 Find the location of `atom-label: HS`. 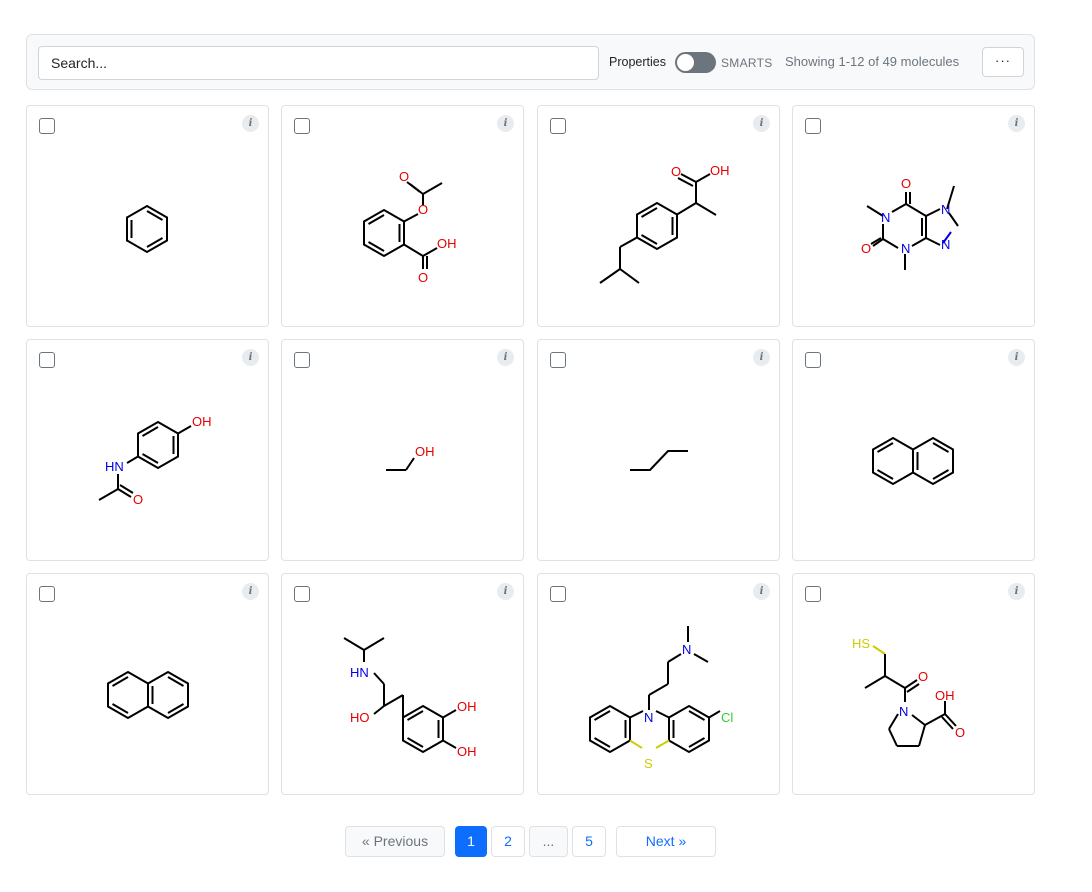

atom-label: HS is located at coordinates (861, 643).